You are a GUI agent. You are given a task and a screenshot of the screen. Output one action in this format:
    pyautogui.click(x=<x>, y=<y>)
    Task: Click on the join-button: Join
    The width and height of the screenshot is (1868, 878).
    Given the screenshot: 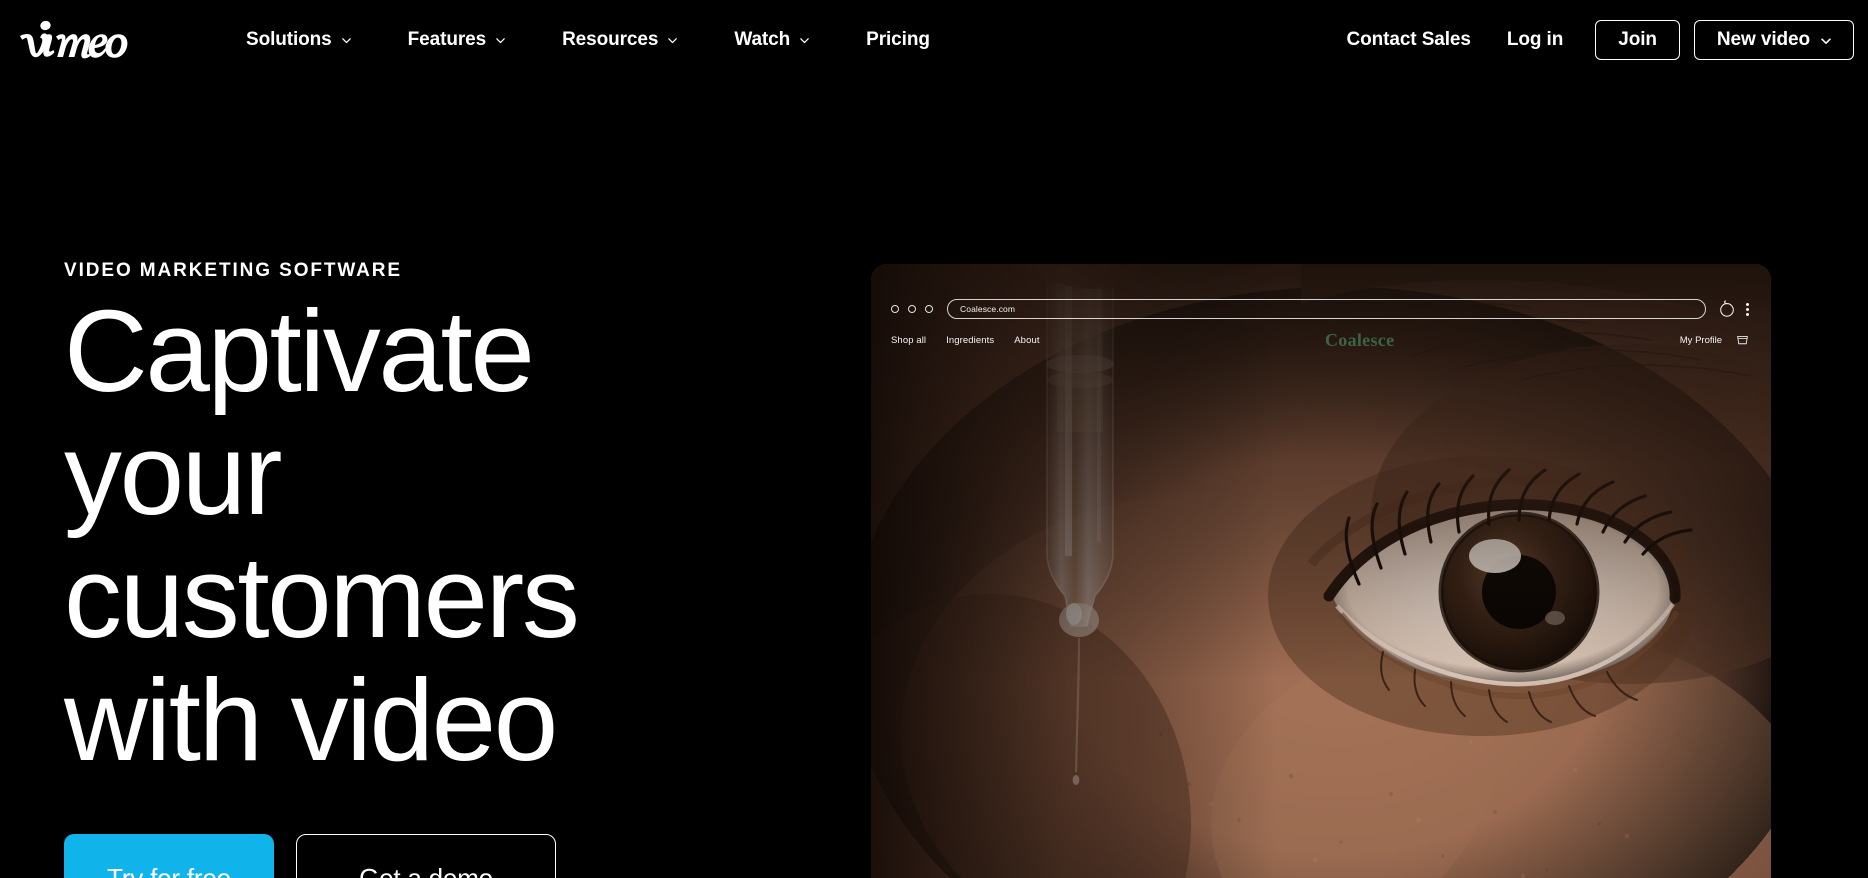 What is the action you would take?
    pyautogui.click(x=1637, y=40)
    